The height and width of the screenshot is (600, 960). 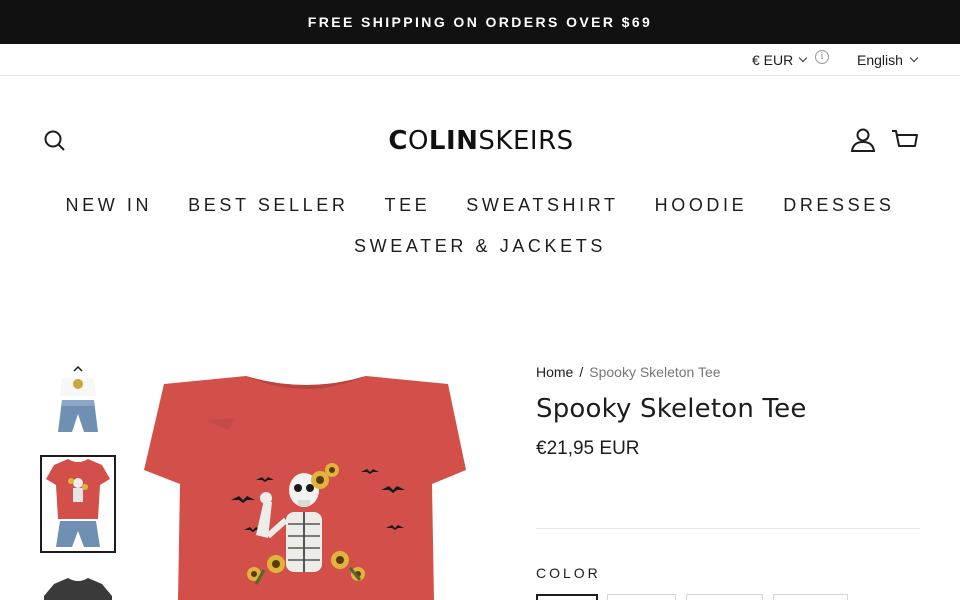 I want to click on account-button, so click(x=863, y=140).